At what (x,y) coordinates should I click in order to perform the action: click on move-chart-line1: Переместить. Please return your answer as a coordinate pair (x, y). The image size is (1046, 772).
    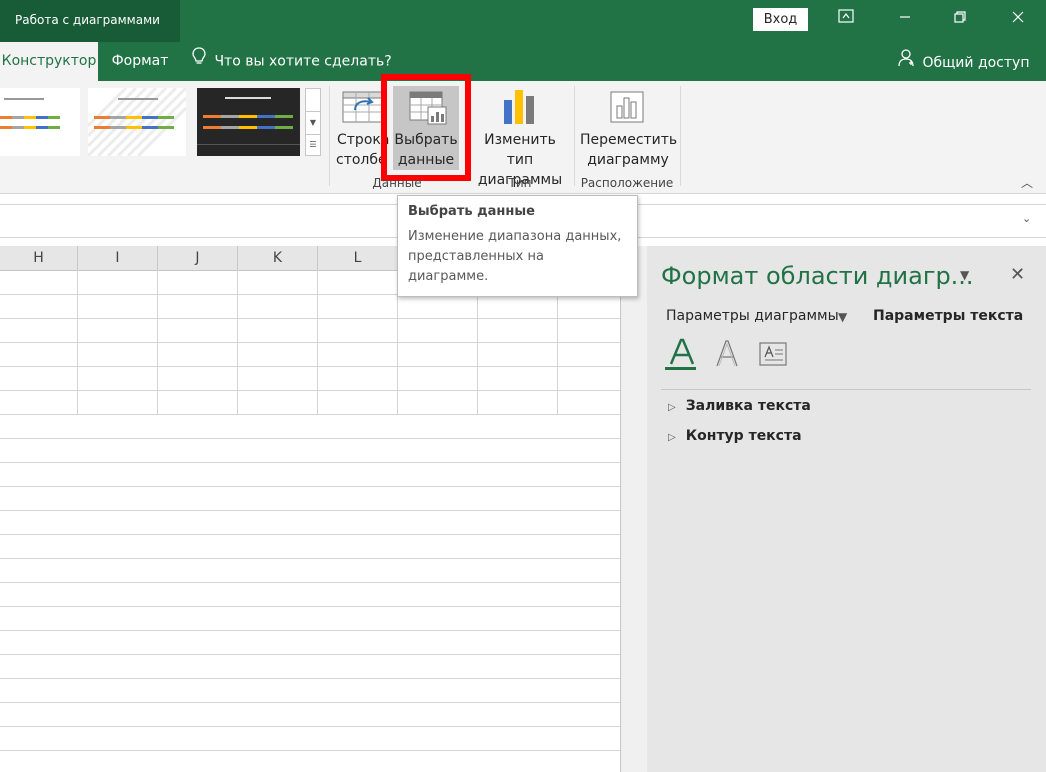
    Looking at the image, I should click on (629, 140).